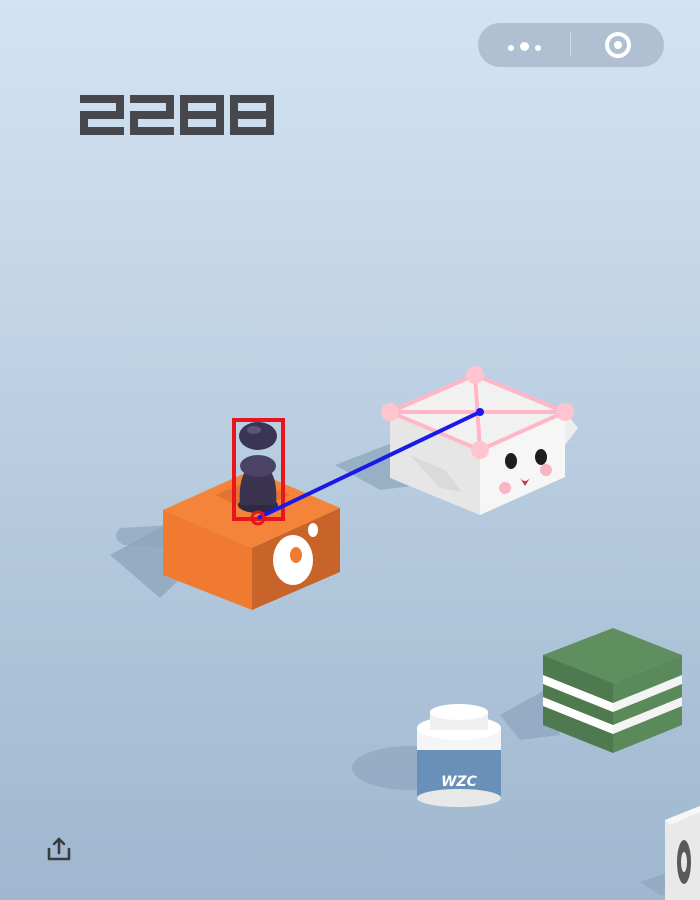 This screenshot has width=700, height=900. I want to click on bottle-label: WZC, so click(459, 782).